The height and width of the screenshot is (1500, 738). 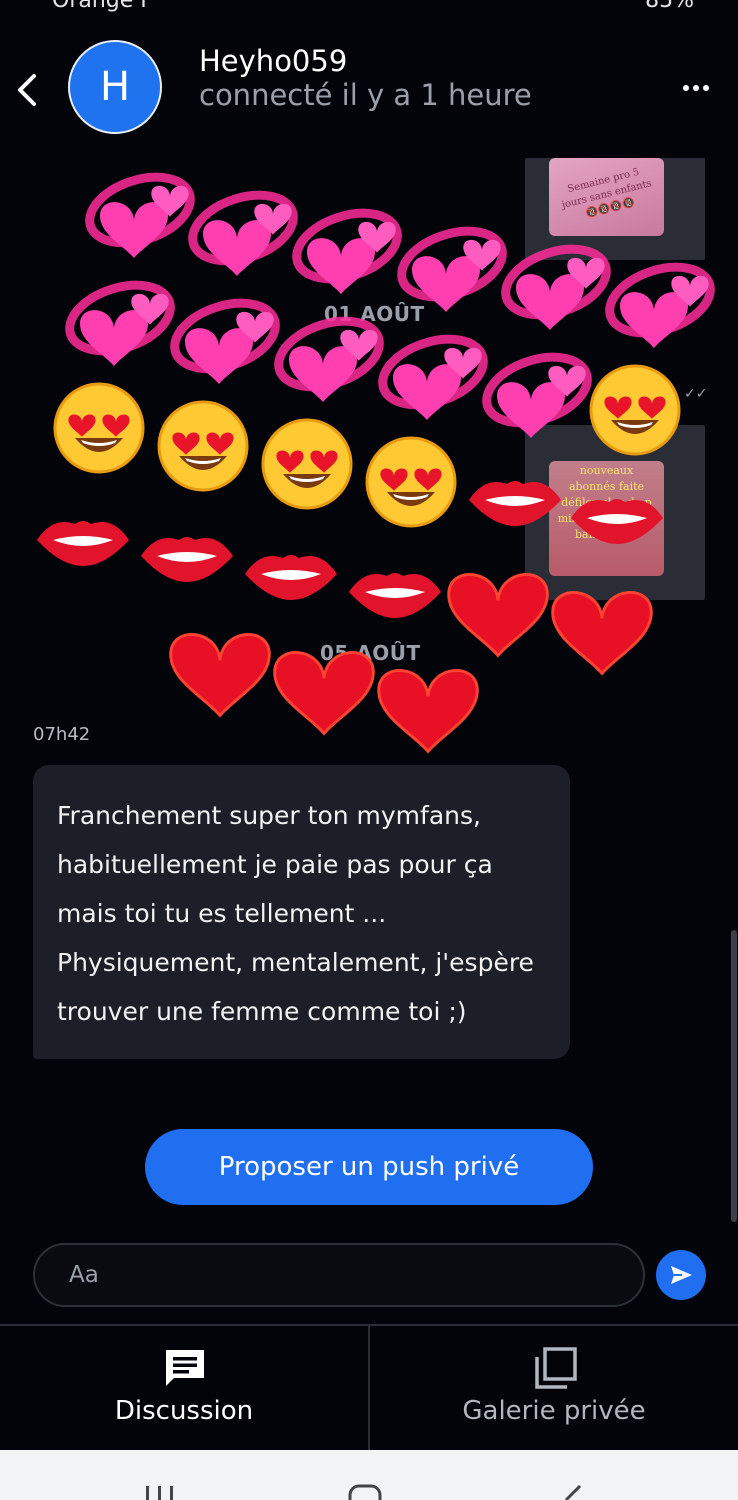 I want to click on system-navigation-bar, so click(x=369, y=1475).